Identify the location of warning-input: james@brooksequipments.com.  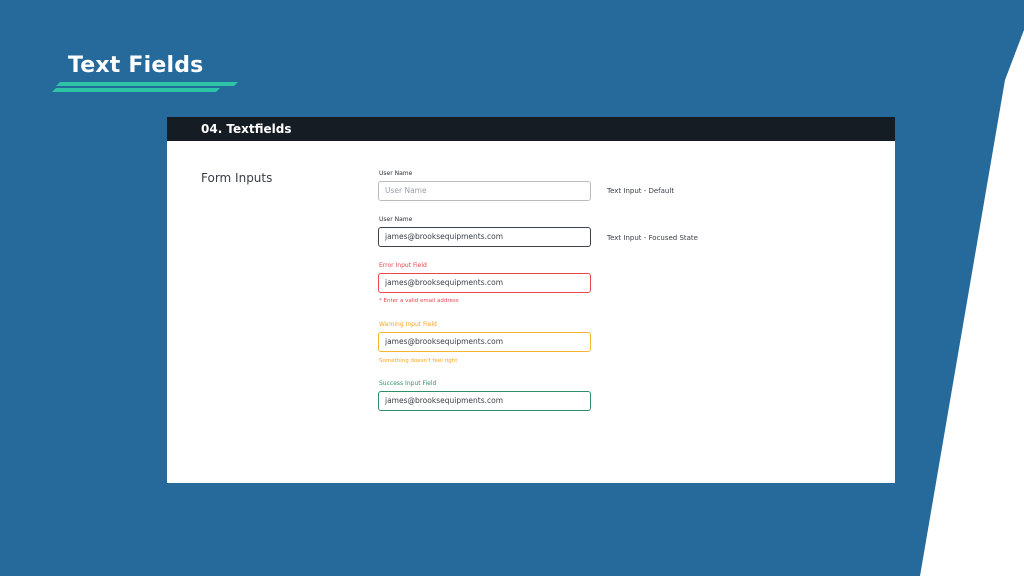
(484, 342).